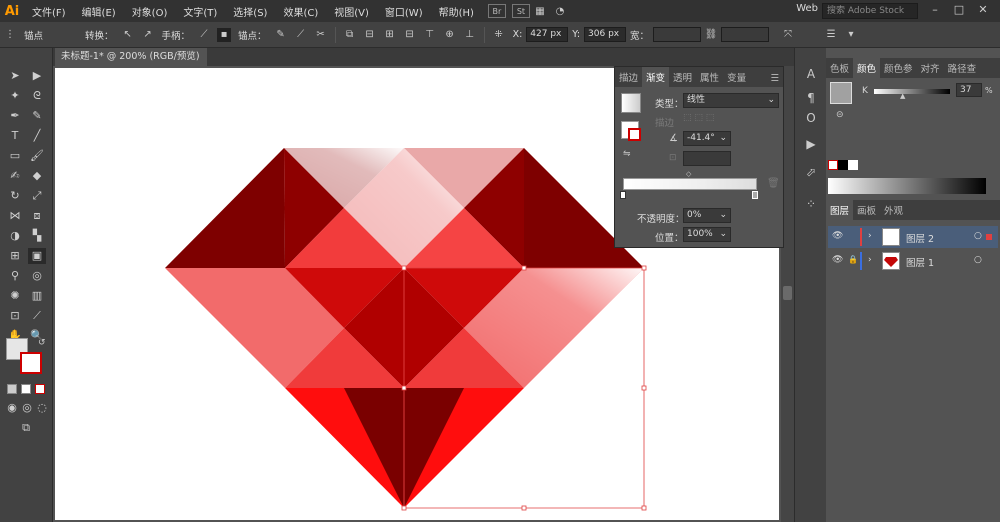 This screenshot has width=1000, height=522. What do you see at coordinates (978, 260) in the screenshot?
I see `target-icon: ○` at bounding box center [978, 260].